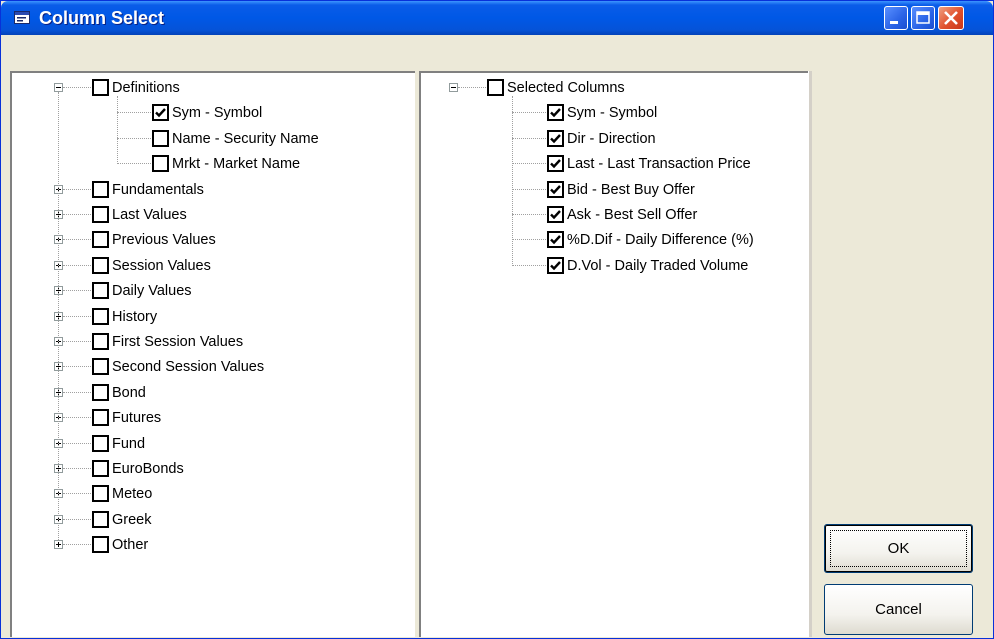 The width and height of the screenshot is (994, 639). I want to click on tree-node-group: Daily Values, so click(213, 291).